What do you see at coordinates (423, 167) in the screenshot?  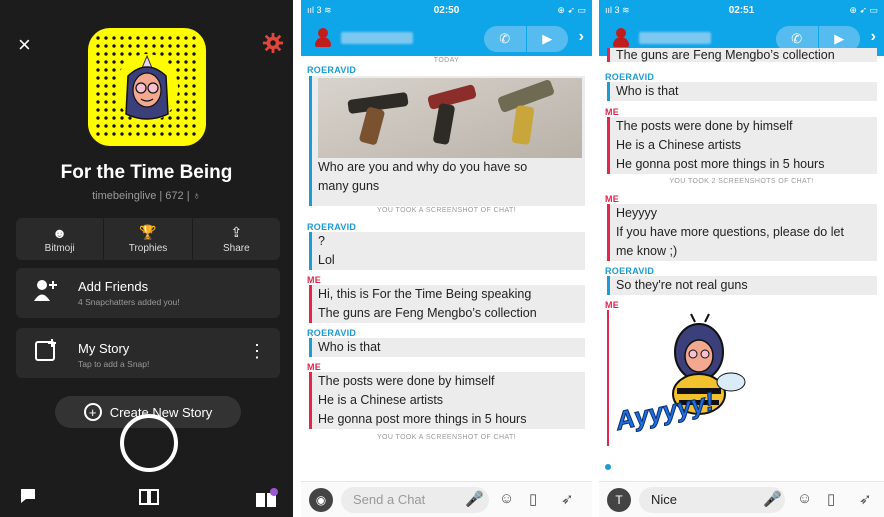 I see `message-line: Who are you and why do you have so` at bounding box center [423, 167].